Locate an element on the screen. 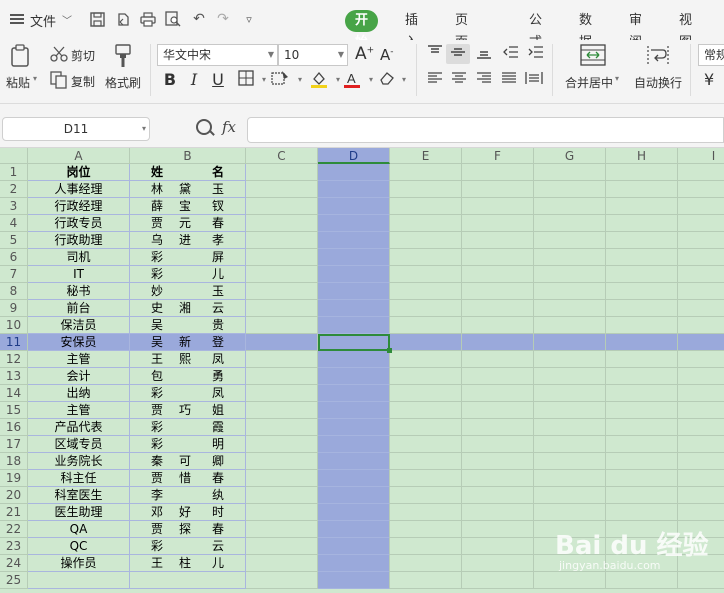 This screenshot has width=724, height=593. print-icon is located at coordinates (148, 19).